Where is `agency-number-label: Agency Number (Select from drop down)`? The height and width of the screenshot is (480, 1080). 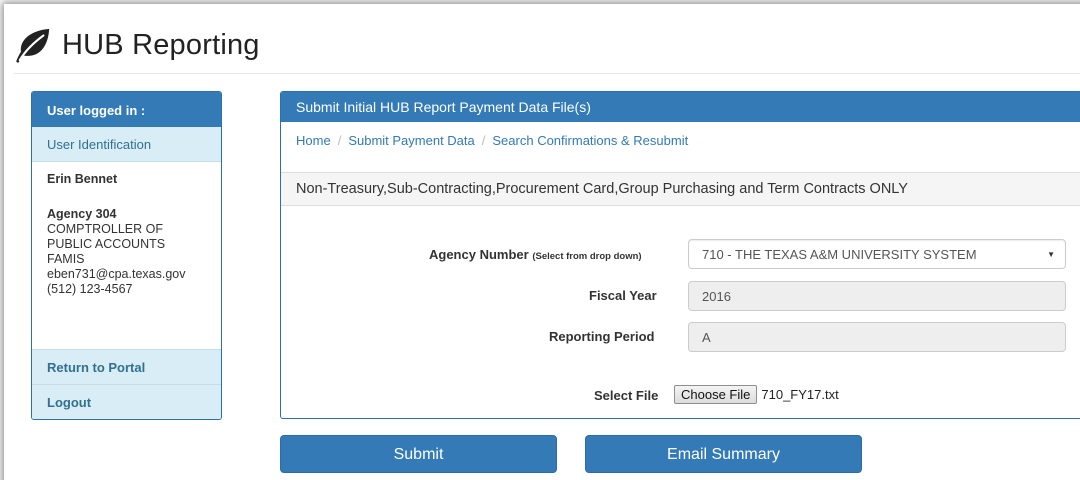 agency-number-label: Agency Number (Select from drop down) is located at coordinates (535, 254).